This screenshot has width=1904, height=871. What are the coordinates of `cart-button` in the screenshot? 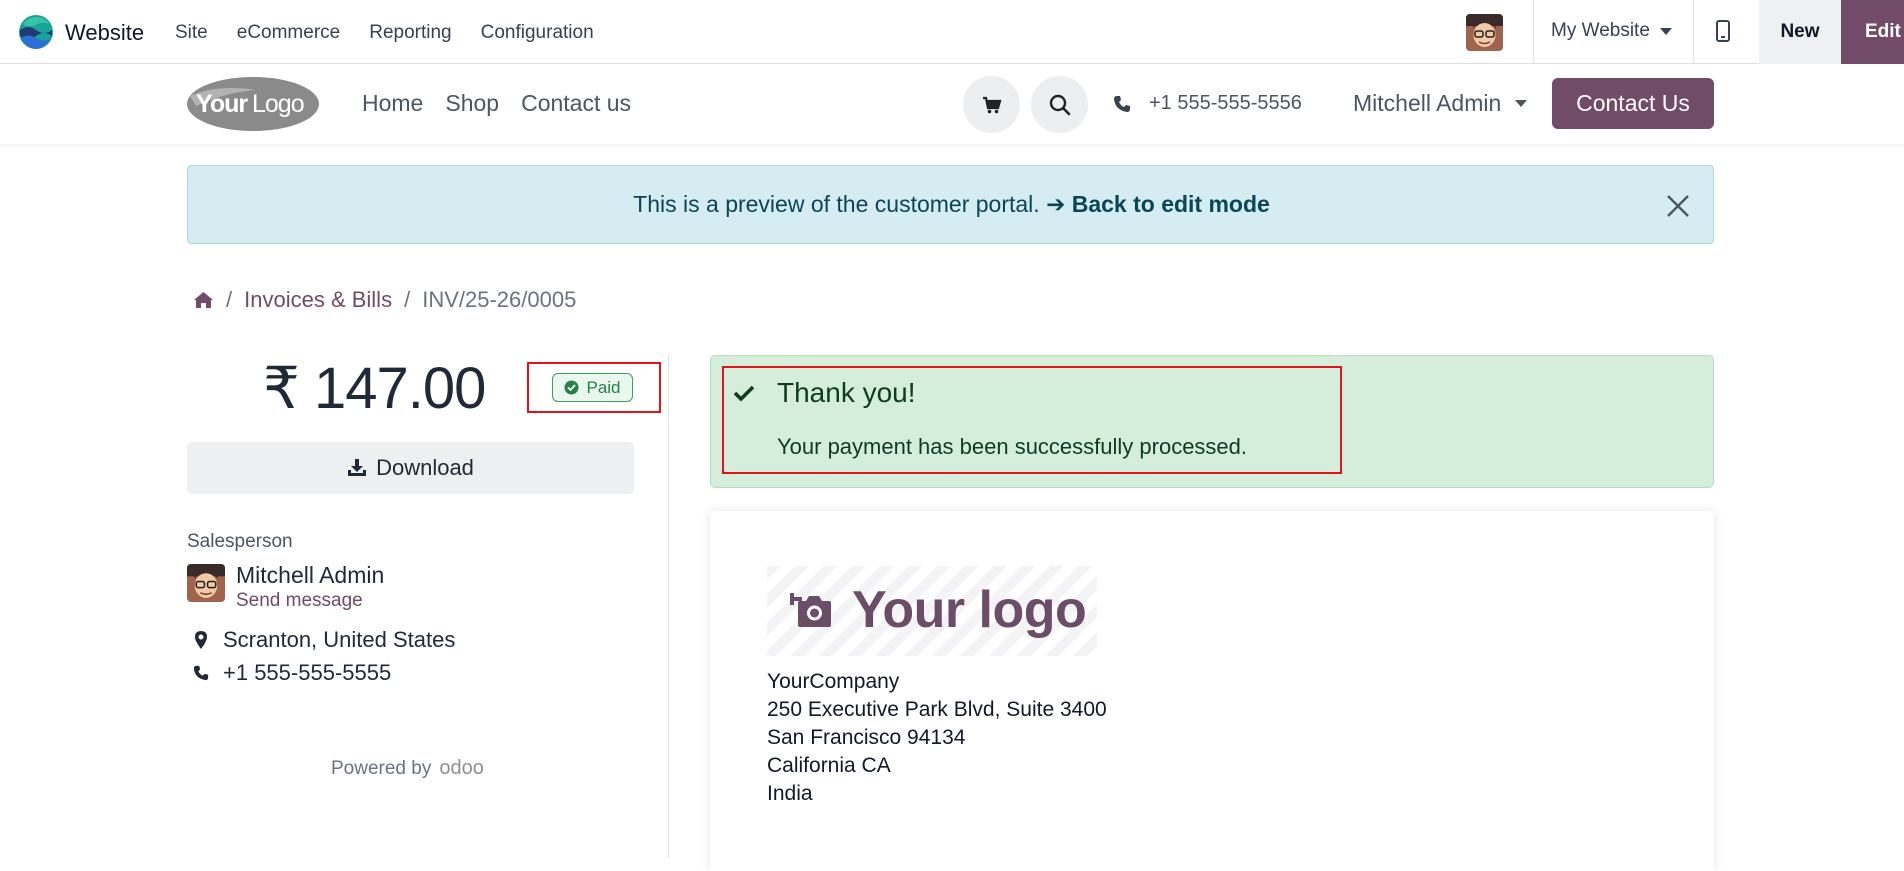 It's located at (991, 104).